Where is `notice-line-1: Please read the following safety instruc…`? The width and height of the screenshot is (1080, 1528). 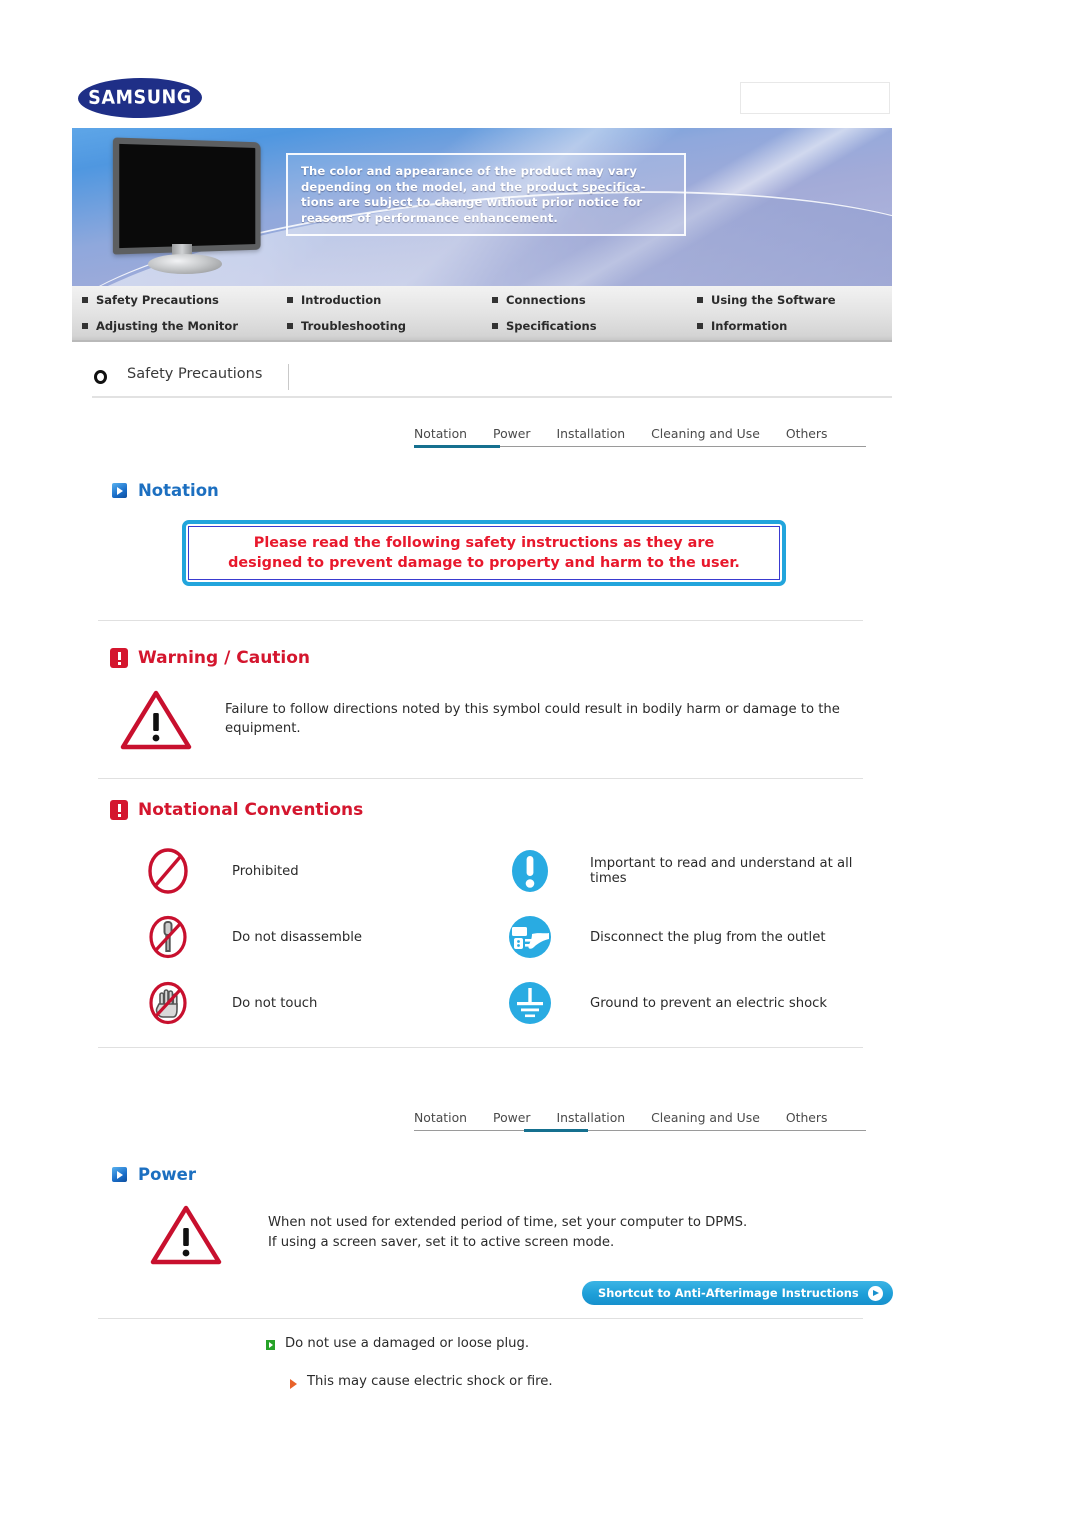 notice-line-1: Please read the following safety instruc… is located at coordinates (484, 543).